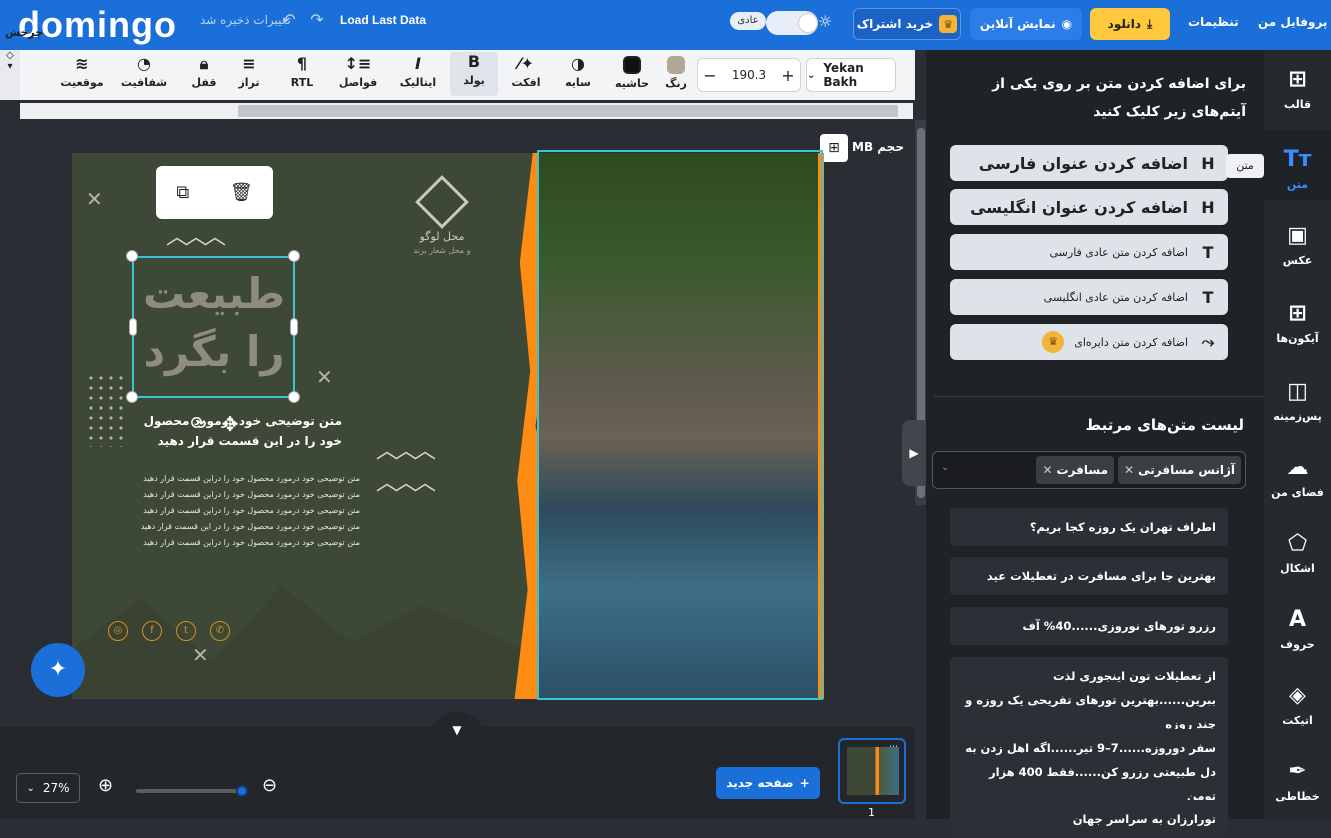 This screenshot has height=838, width=1331. I want to click on font-size-stepper: − 190.3 +, so click(749, 75).